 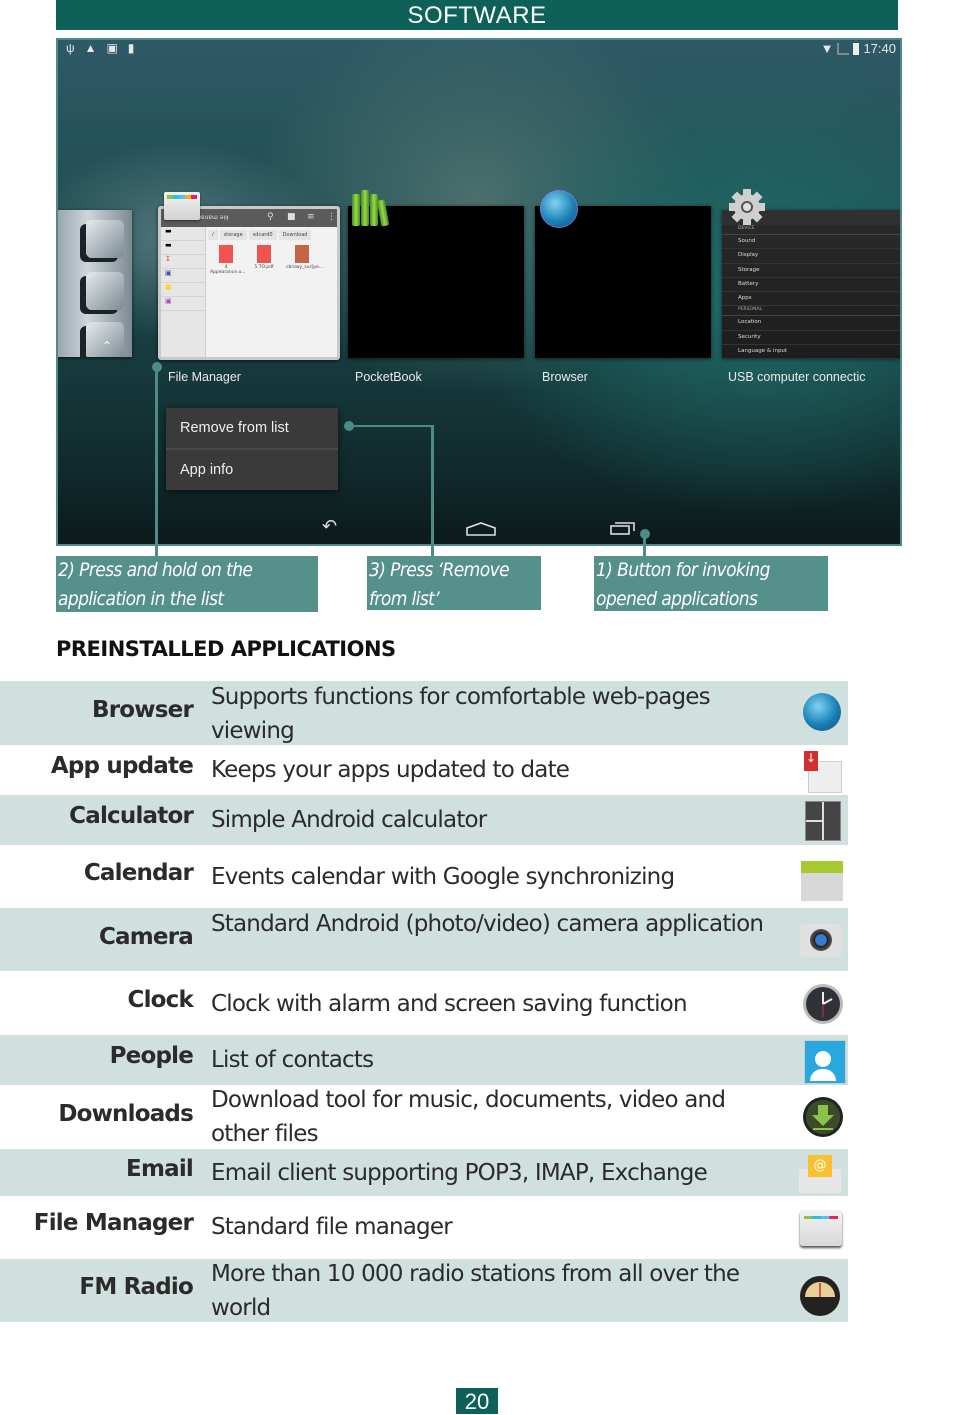 I want to click on app-description: Keeps your apps updated to date, so click(x=390, y=770).